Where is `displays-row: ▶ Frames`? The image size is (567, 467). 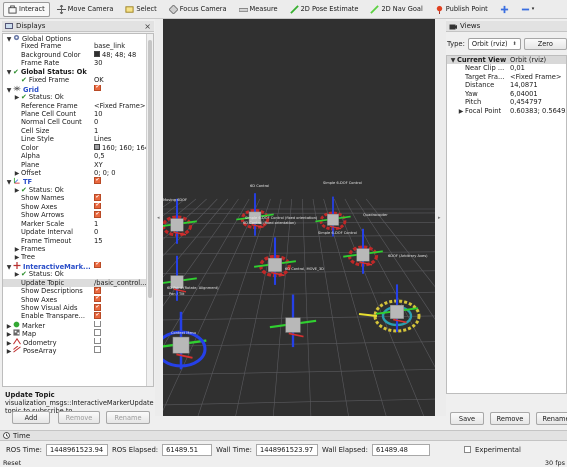 displays-row: ▶ Frames is located at coordinates (78, 249).